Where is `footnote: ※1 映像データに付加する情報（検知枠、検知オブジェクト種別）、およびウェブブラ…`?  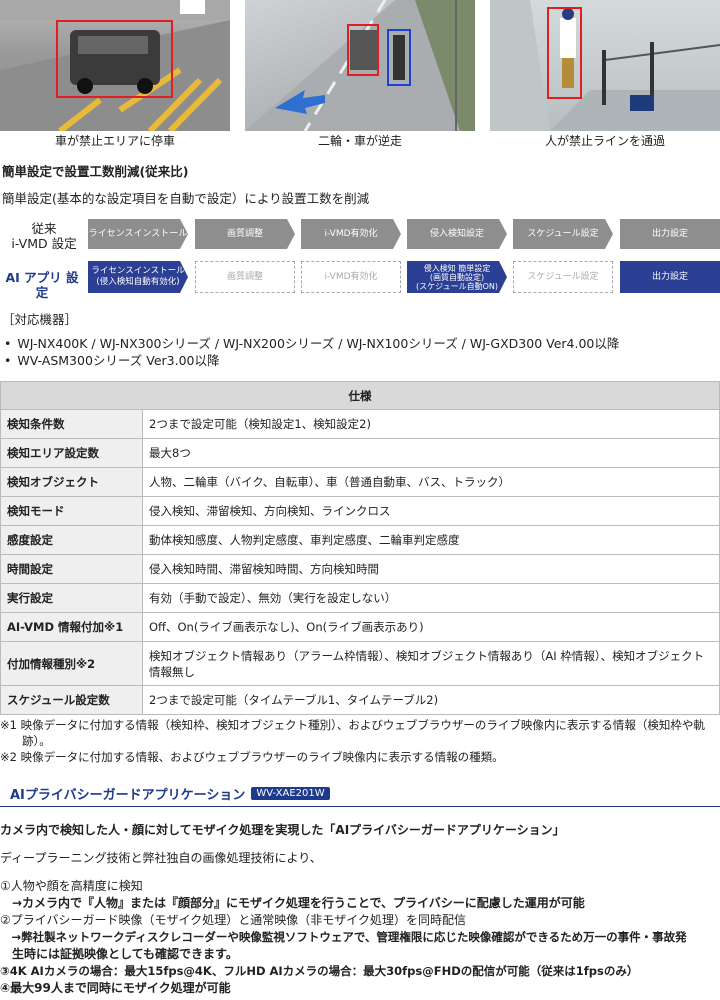
footnote: ※1 映像データに付加する情報（検知枠、検知オブジェクト種別）、およびウェブブラ… is located at coordinates (352, 733).